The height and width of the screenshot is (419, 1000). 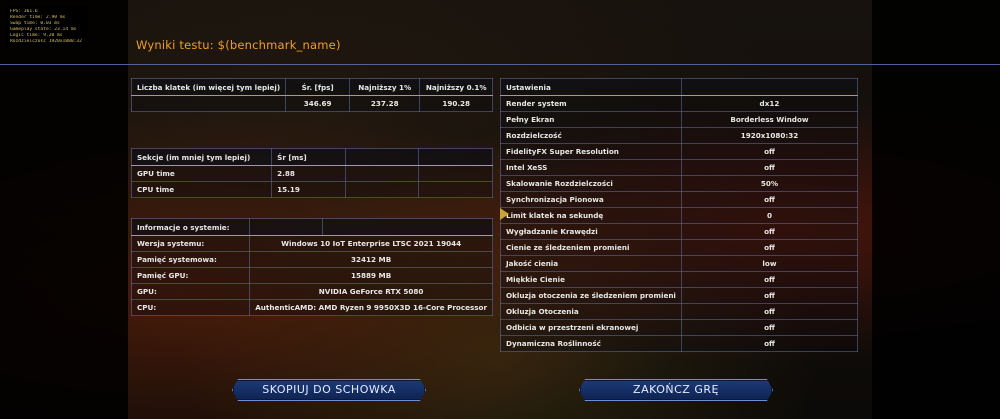 What do you see at coordinates (769, 119) in the screenshot?
I see `setting-value: Borderless Window` at bounding box center [769, 119].